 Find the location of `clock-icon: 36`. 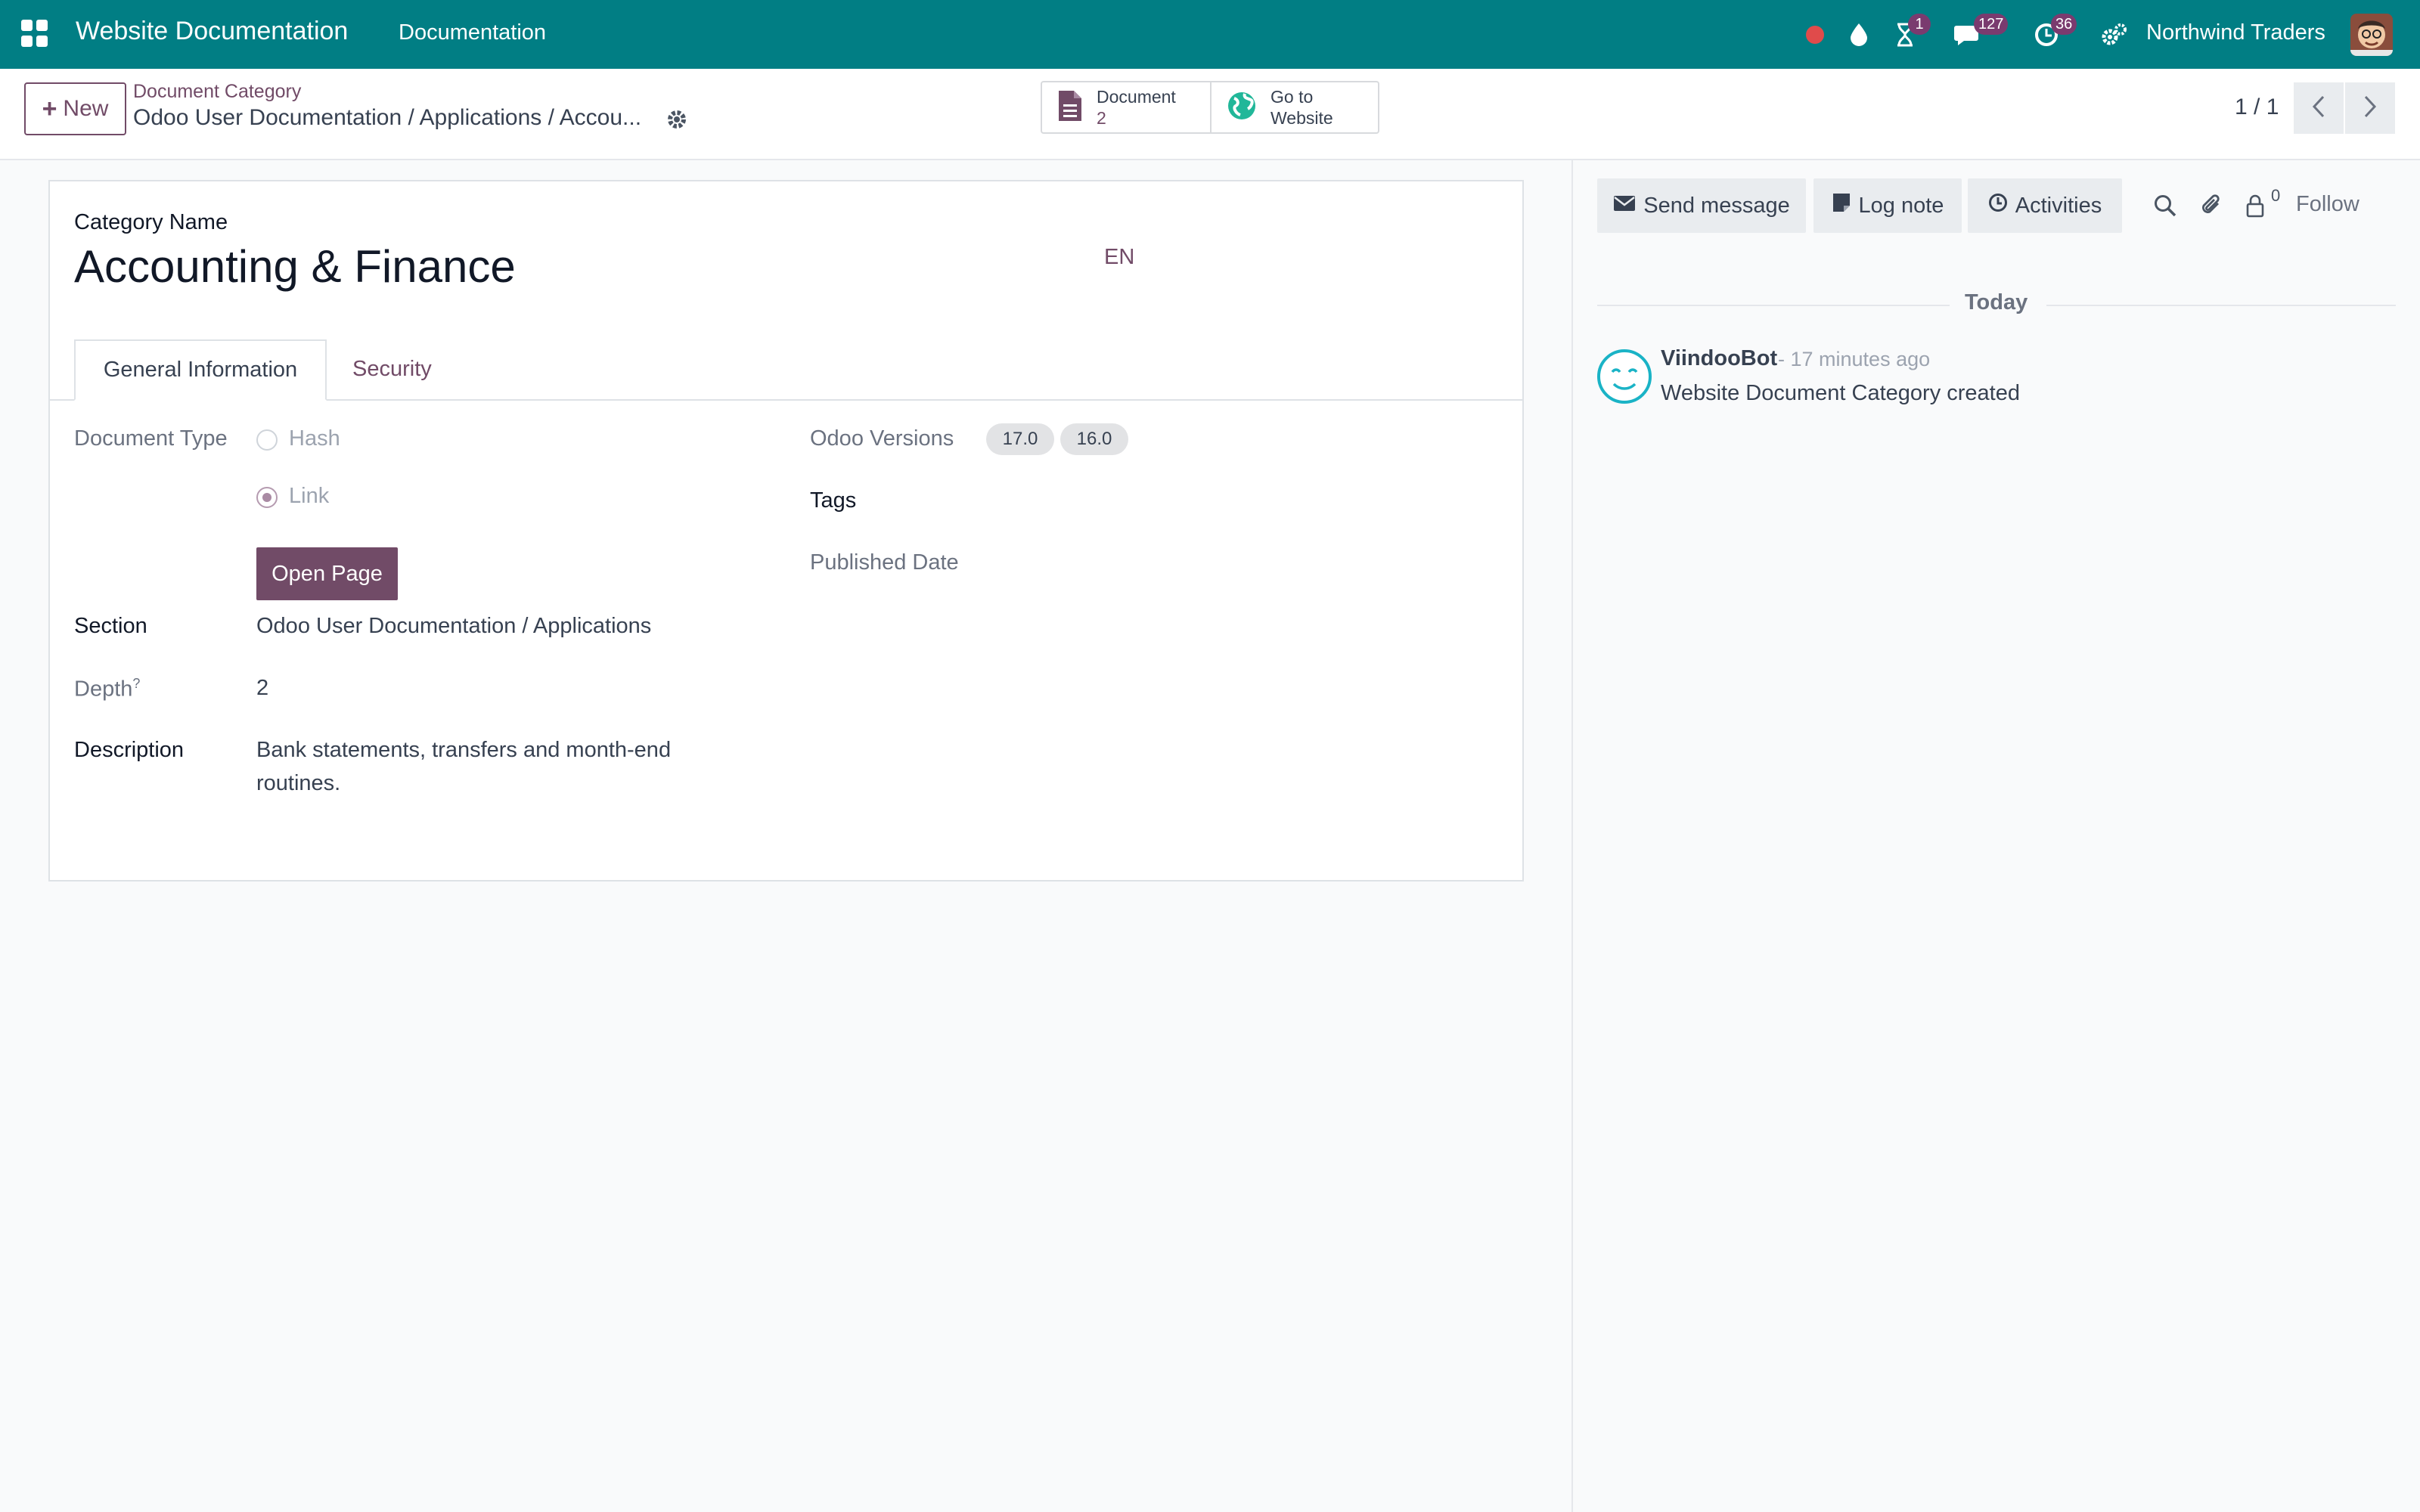

clock-icon: 36 is located at coordinates (2053, 32).